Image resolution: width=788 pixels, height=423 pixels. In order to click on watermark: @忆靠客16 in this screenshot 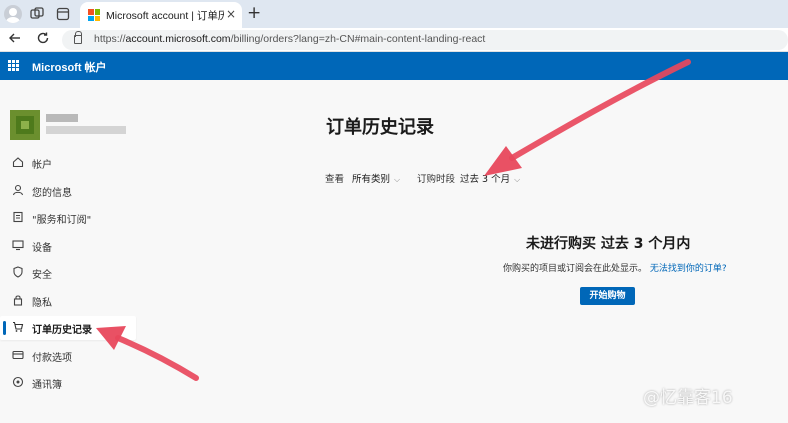, I will do `click(688, 398)`.